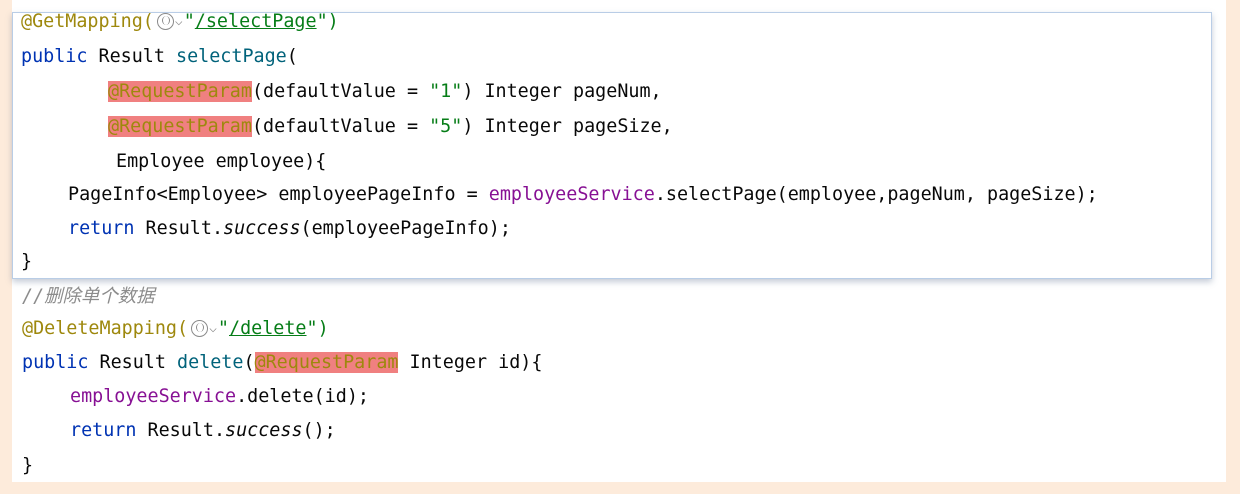 This screenshot has height=494, width=1240. What do you see at coordinates (105, 328) in the screenshot?
I see `annotation: @DeleteMapping(` at bounding box center [105, 328].